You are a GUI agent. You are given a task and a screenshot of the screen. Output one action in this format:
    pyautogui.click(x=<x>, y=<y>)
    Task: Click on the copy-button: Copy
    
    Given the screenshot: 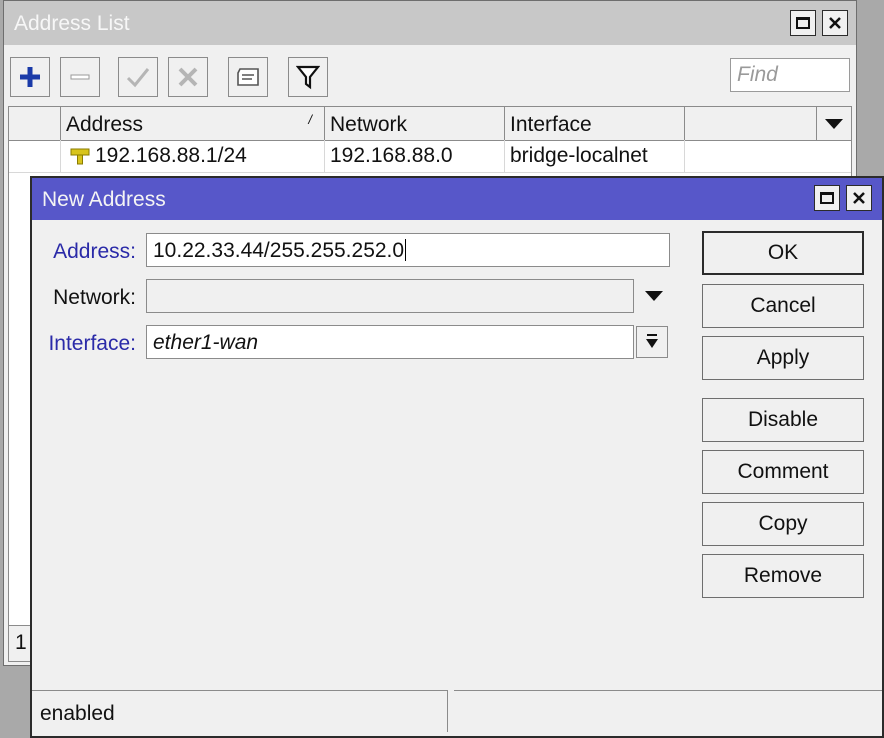 What is the action you would take?
    pyautogui.click(x=783, y=524)
    